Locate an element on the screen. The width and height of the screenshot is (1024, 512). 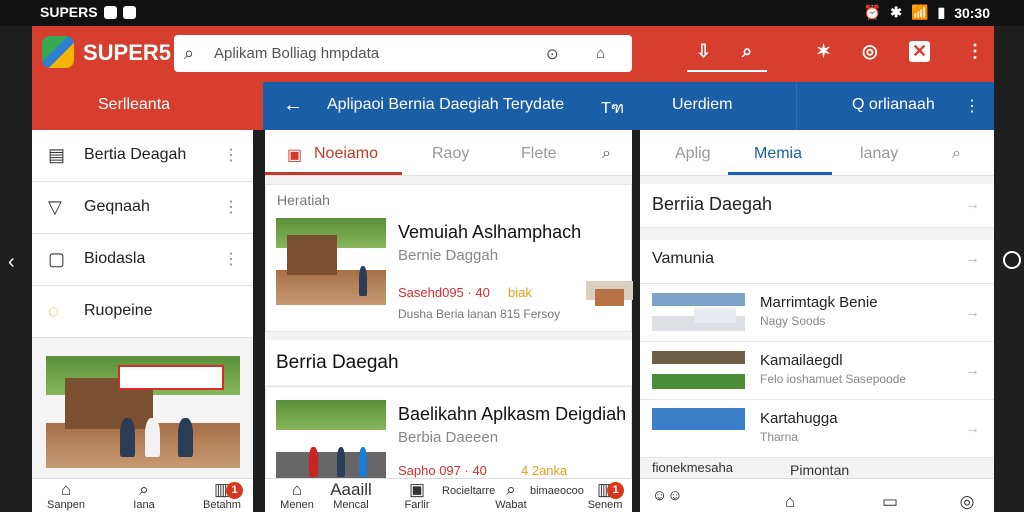
tab-aplig: Aplig is located at coordinates (693, 154).